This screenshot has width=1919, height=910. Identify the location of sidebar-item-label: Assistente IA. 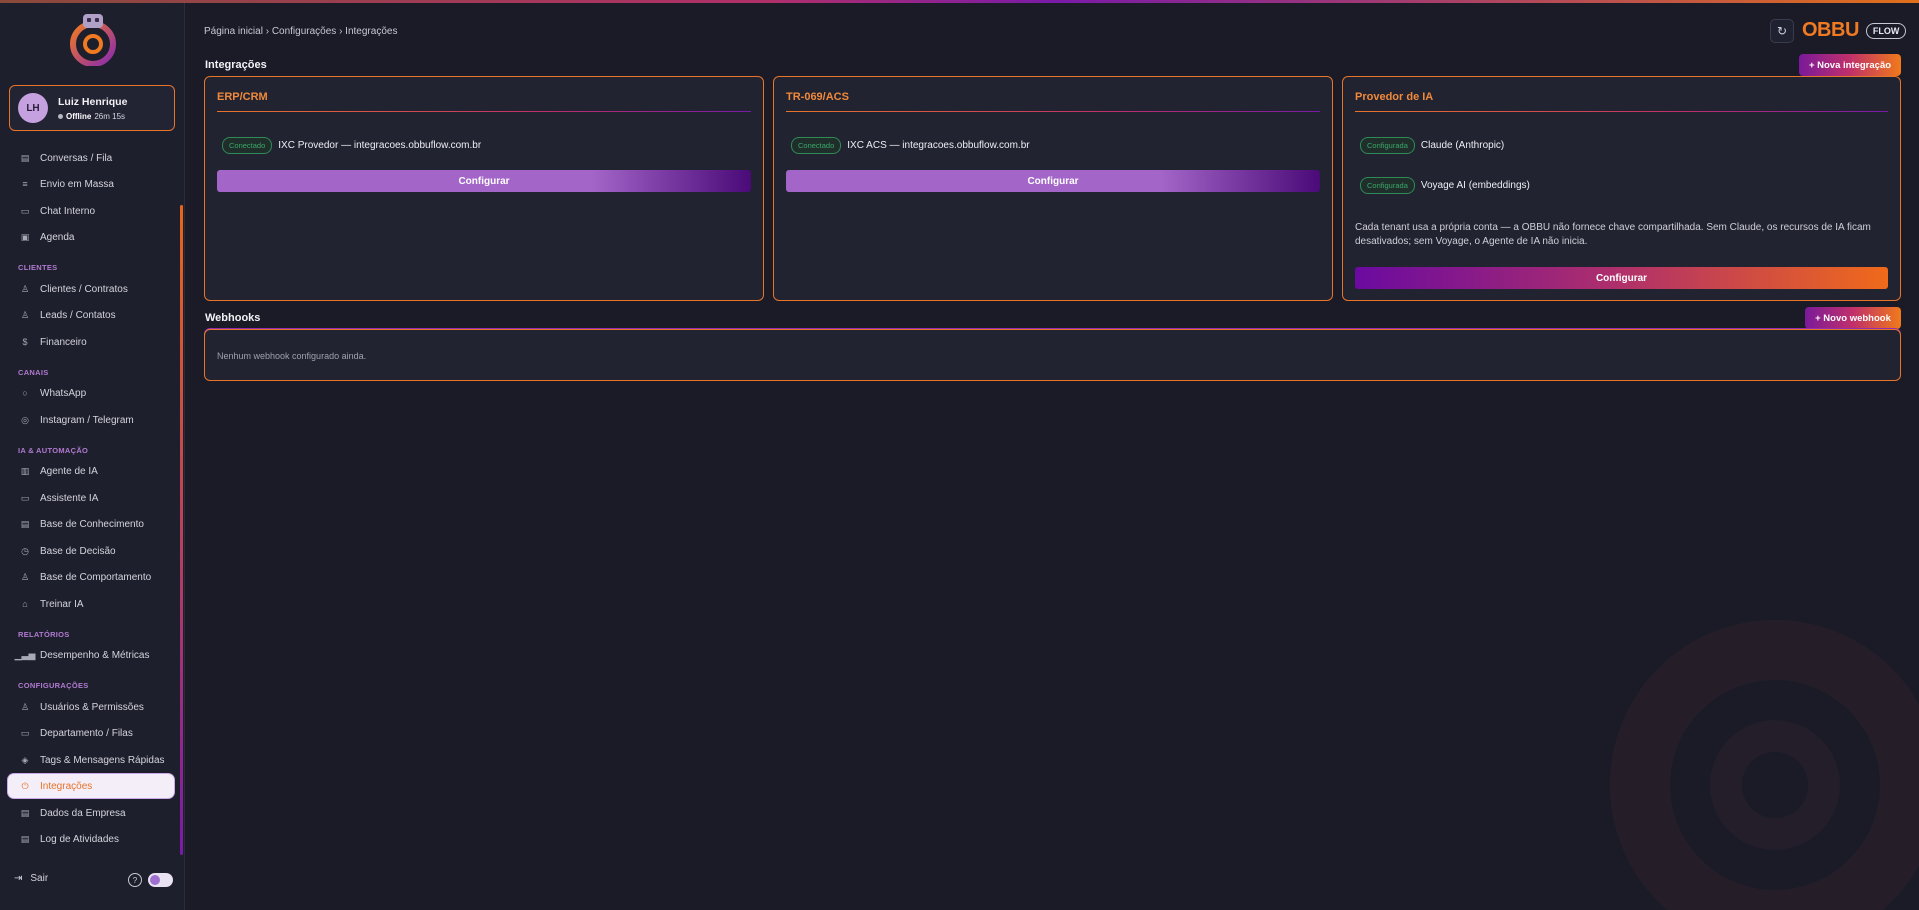
(69, 498).